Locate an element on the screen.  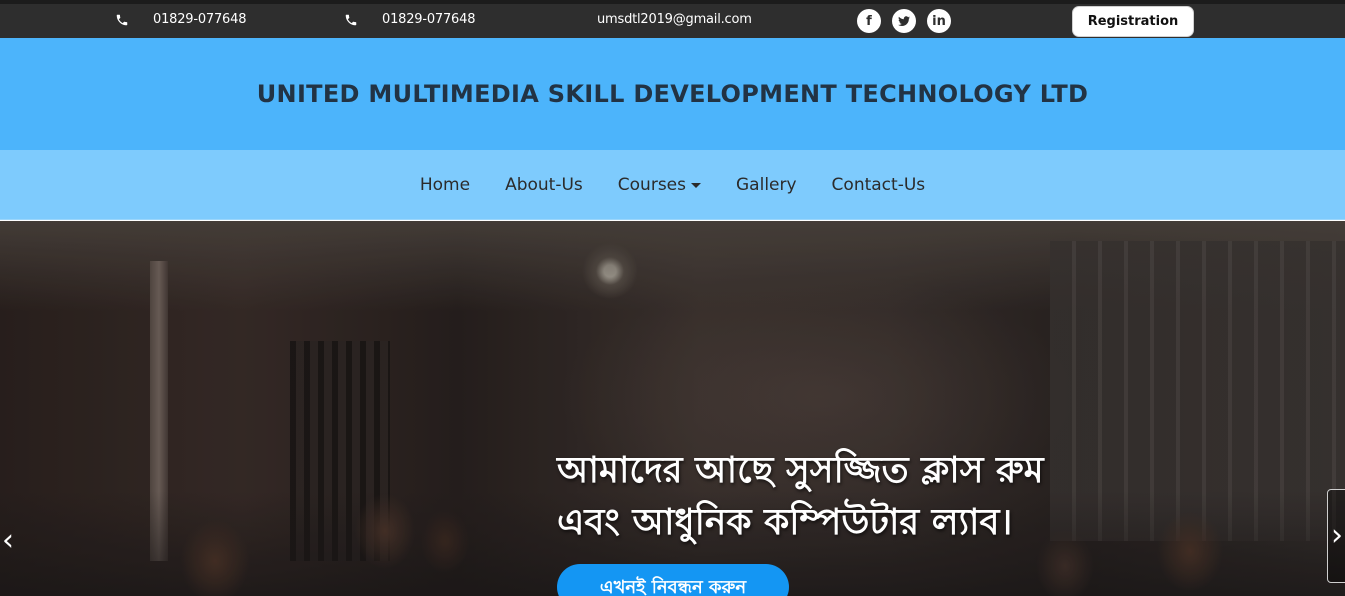
phone-contact-1: 01829-077648 is located at coordinates (180, 19).